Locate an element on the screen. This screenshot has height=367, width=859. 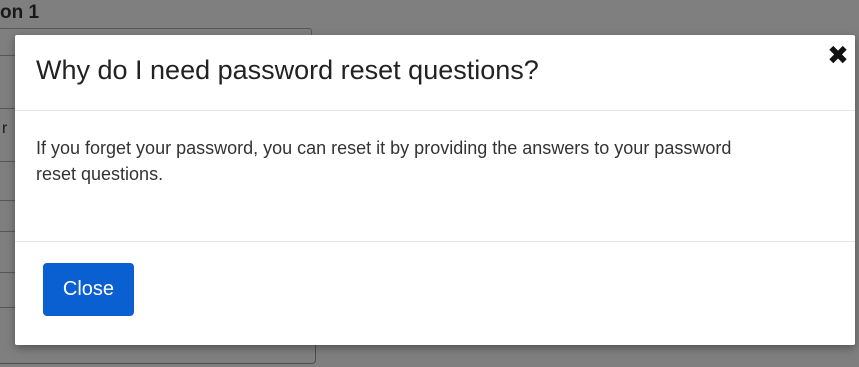
modal-title: Why do I need password reset questions? is located at coordinates (287, 70).